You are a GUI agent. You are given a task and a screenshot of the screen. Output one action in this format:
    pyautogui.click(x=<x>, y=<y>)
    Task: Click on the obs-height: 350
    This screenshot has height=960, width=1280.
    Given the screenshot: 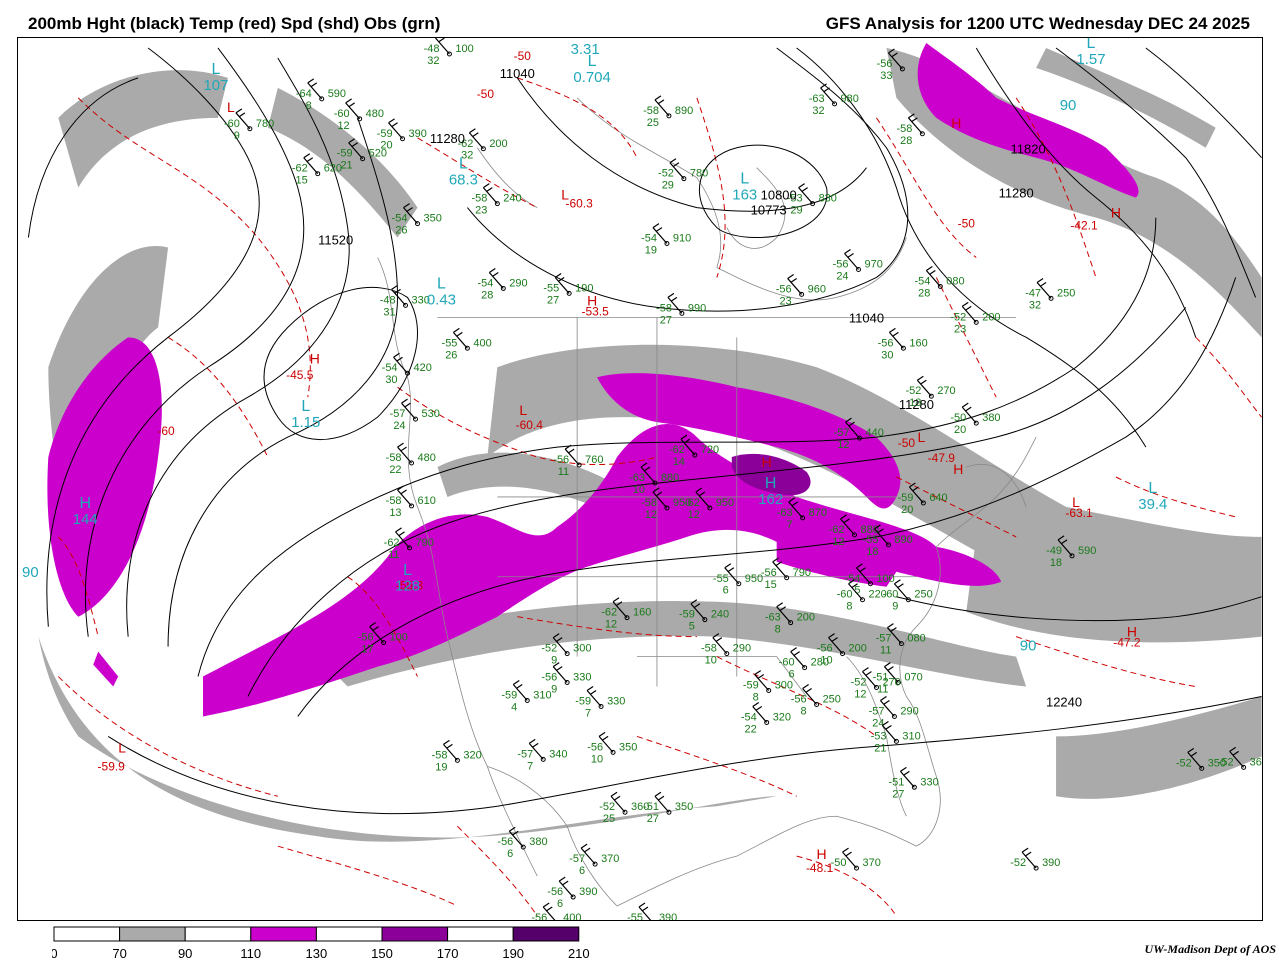 What is the action you would take?
    pyautogui.click(x=628, y=747)
    